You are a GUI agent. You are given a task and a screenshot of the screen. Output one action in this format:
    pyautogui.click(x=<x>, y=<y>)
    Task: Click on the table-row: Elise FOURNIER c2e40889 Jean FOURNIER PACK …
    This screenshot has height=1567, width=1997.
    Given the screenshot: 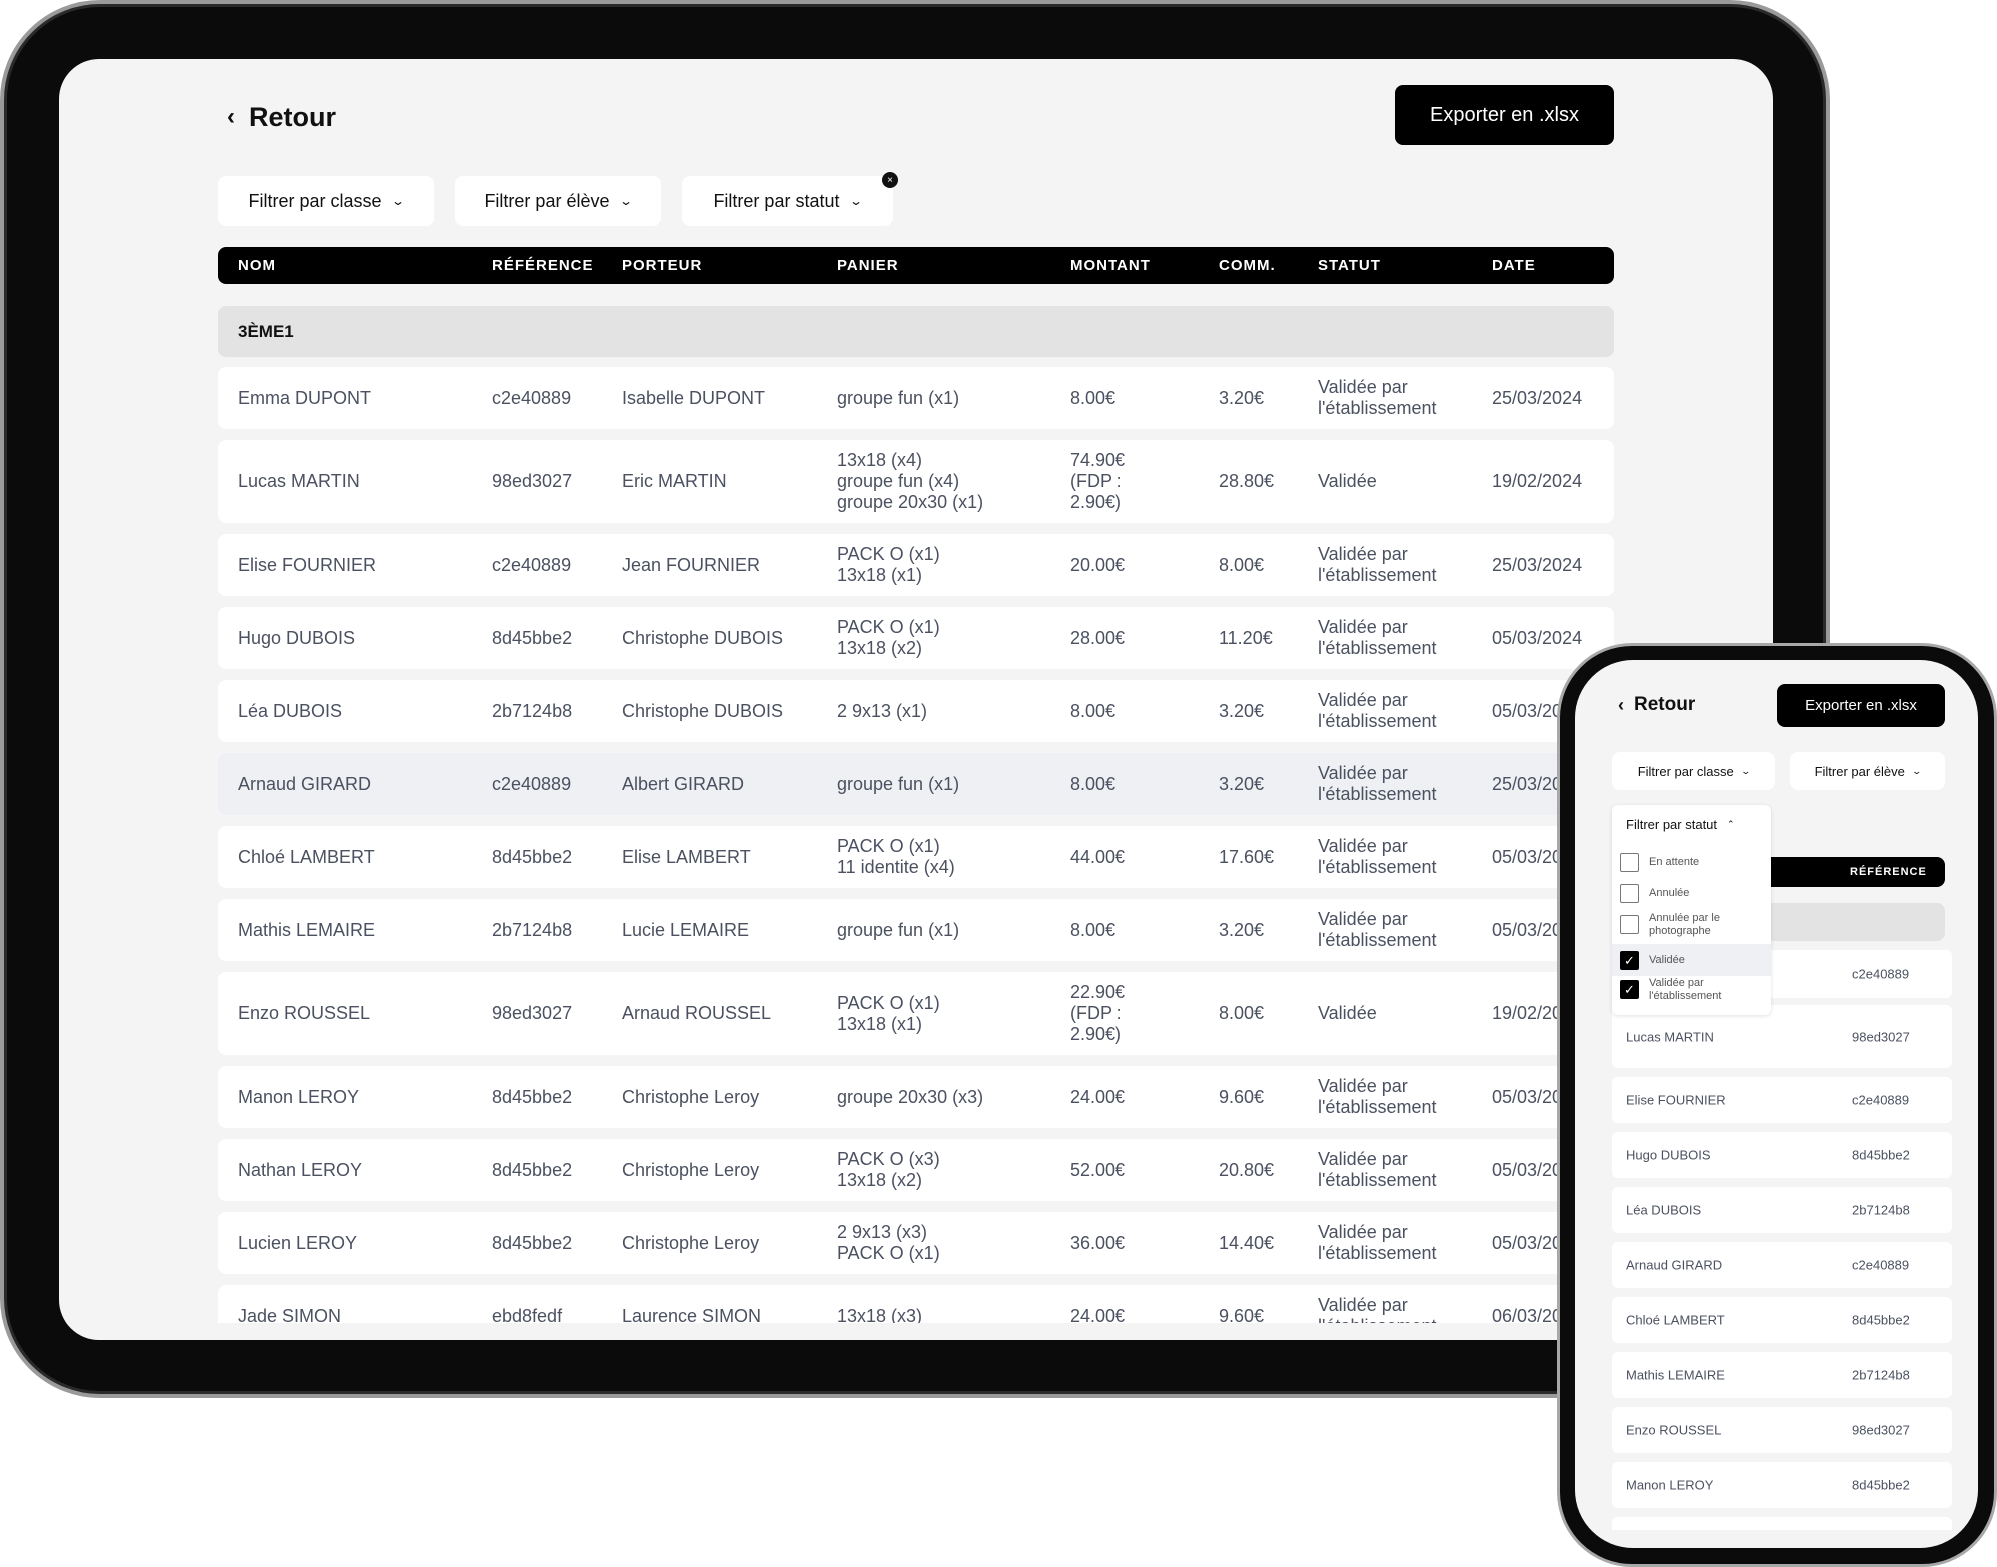 What is the action you would take?
    pyautogui.click(x=916, y=565)
    